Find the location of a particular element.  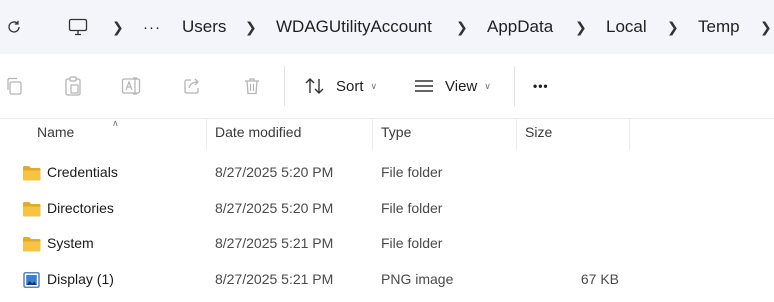

file-type: PNG image is located at coordinates (417, 279).